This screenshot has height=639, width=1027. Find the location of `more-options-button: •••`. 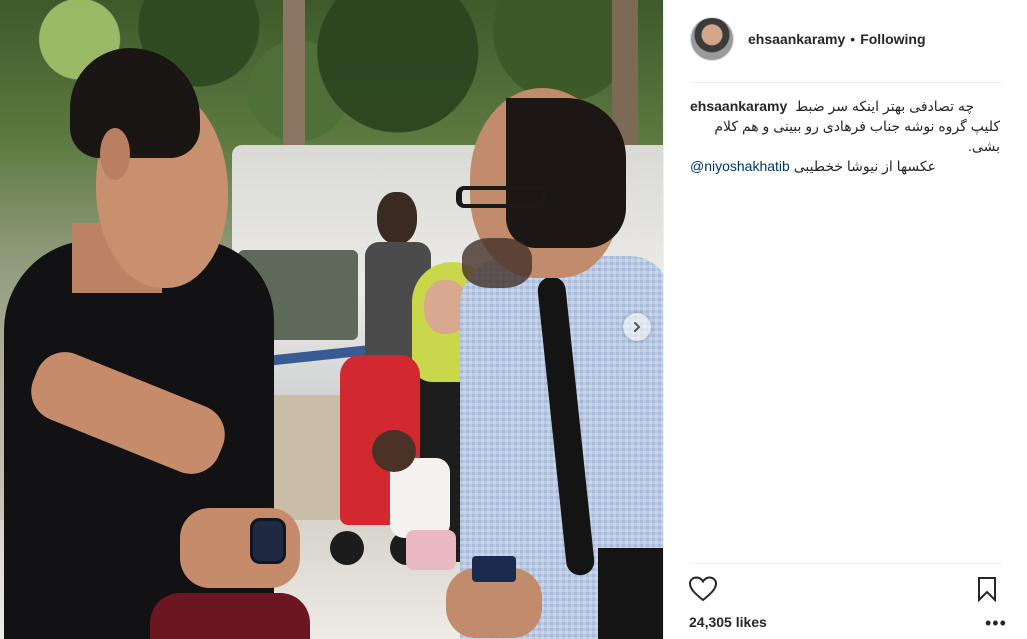

more-options-button: ••• is located at coordinates (996, 623).